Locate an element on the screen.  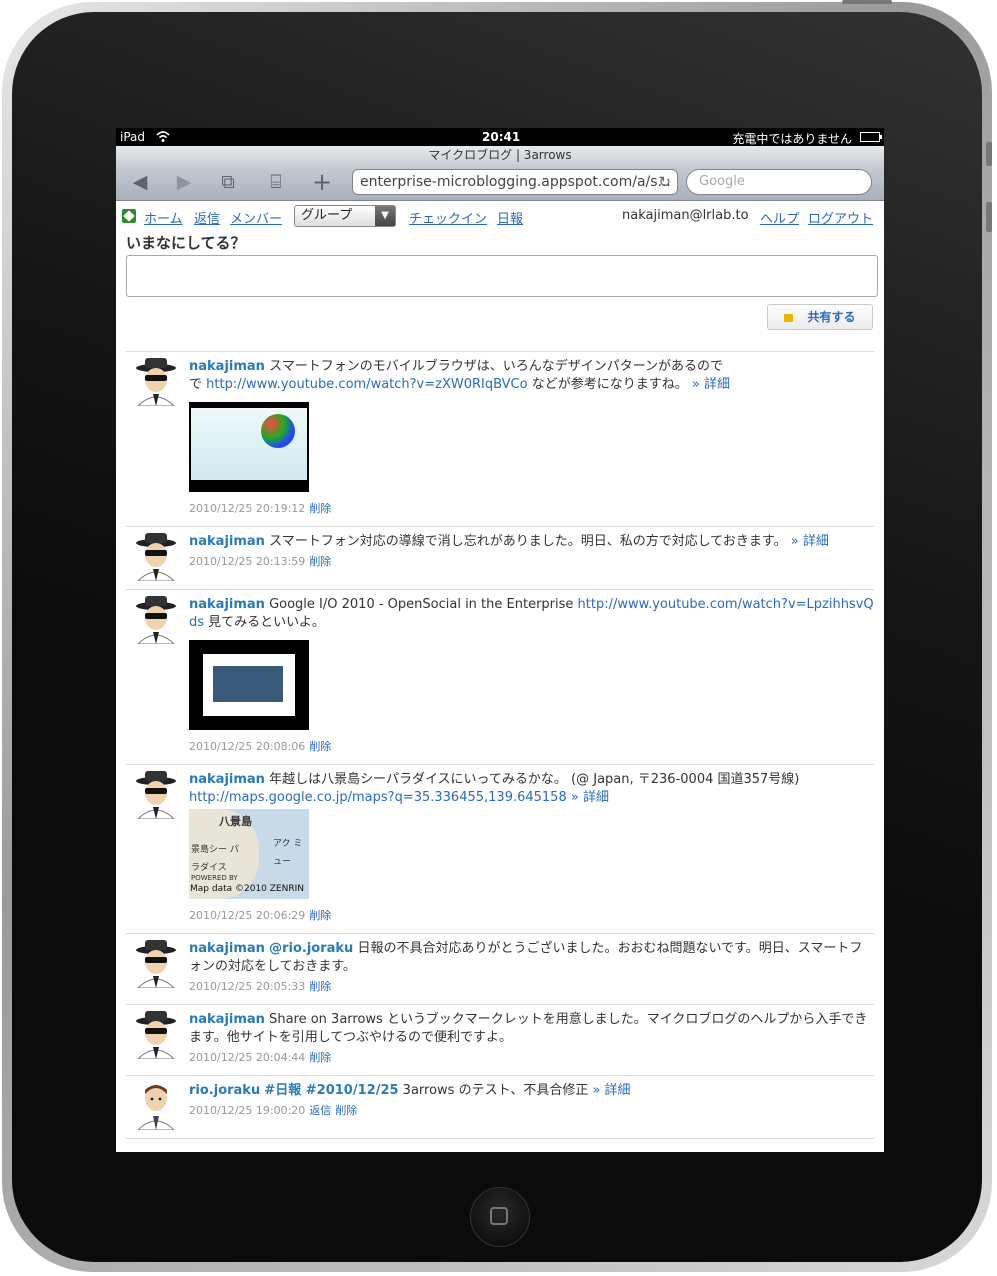
reply-link: 返信 is located at coordinates (320, 1110).